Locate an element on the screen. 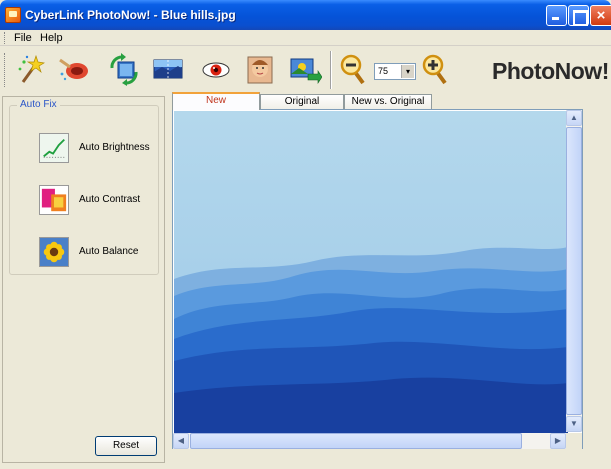 The width and height of the screenshot is (611, 469). brand-logo: PhotoNow! is located at coordinates (550, 71).